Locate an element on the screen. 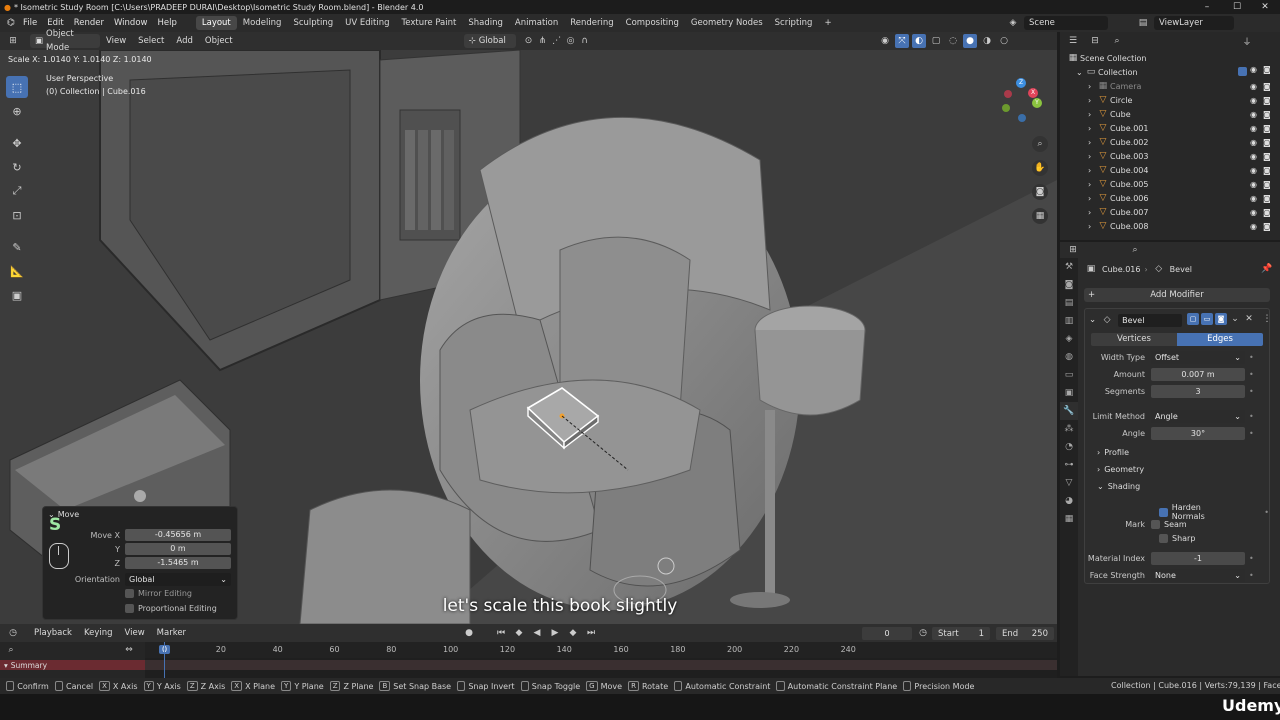 The width and height of the screenshot is (1280, 720). tool-tab-icon: ⚒ is located at coordinates (1069, 267).